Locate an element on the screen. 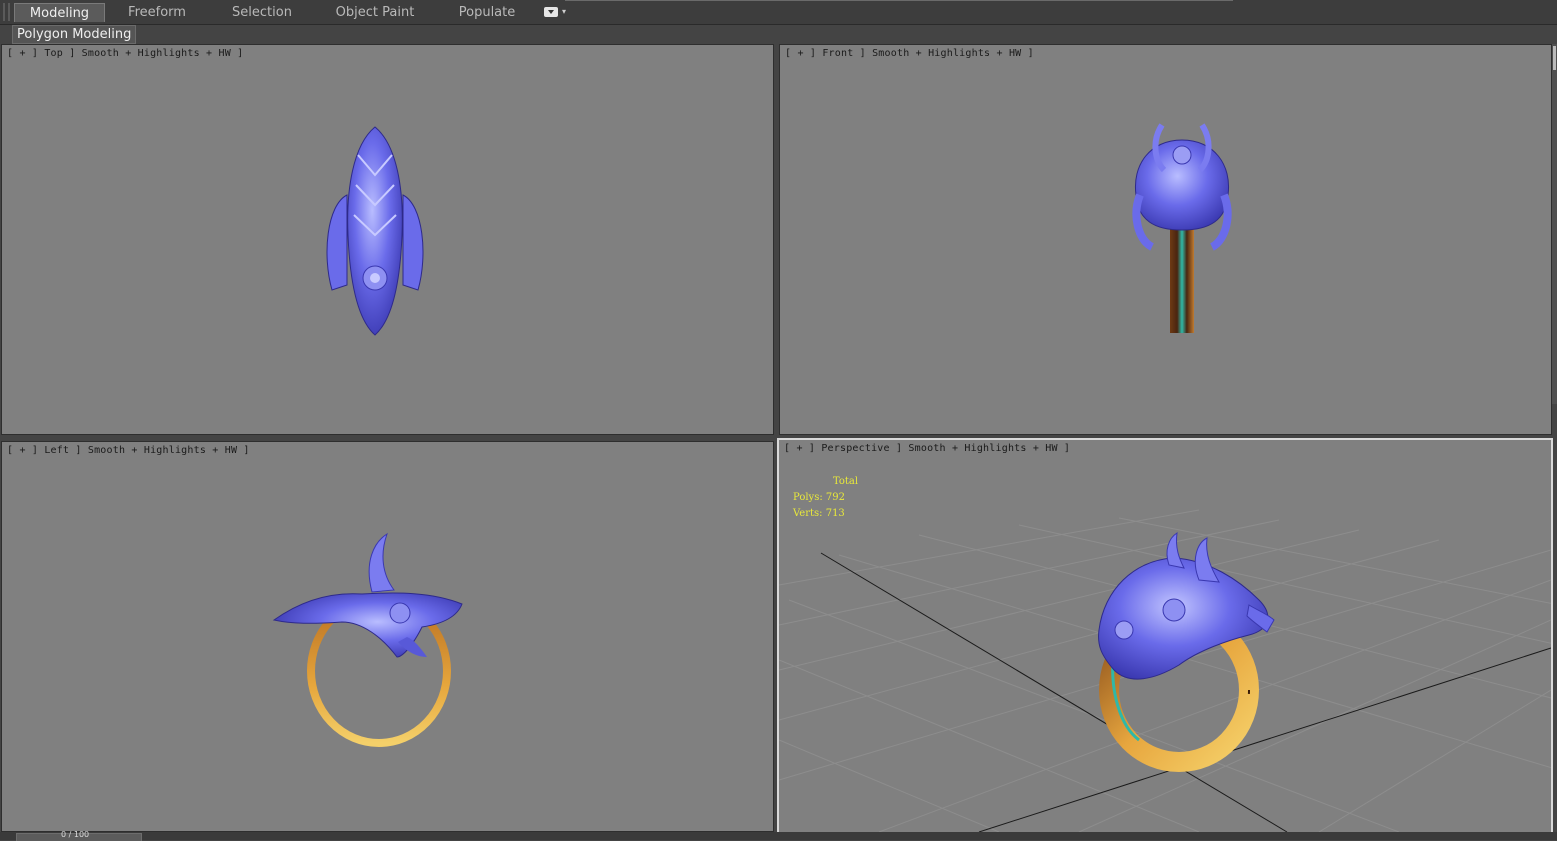 The width and height of the screenshot is (1557, 841). right-scrollbar is located at coordinates (1554, 224).